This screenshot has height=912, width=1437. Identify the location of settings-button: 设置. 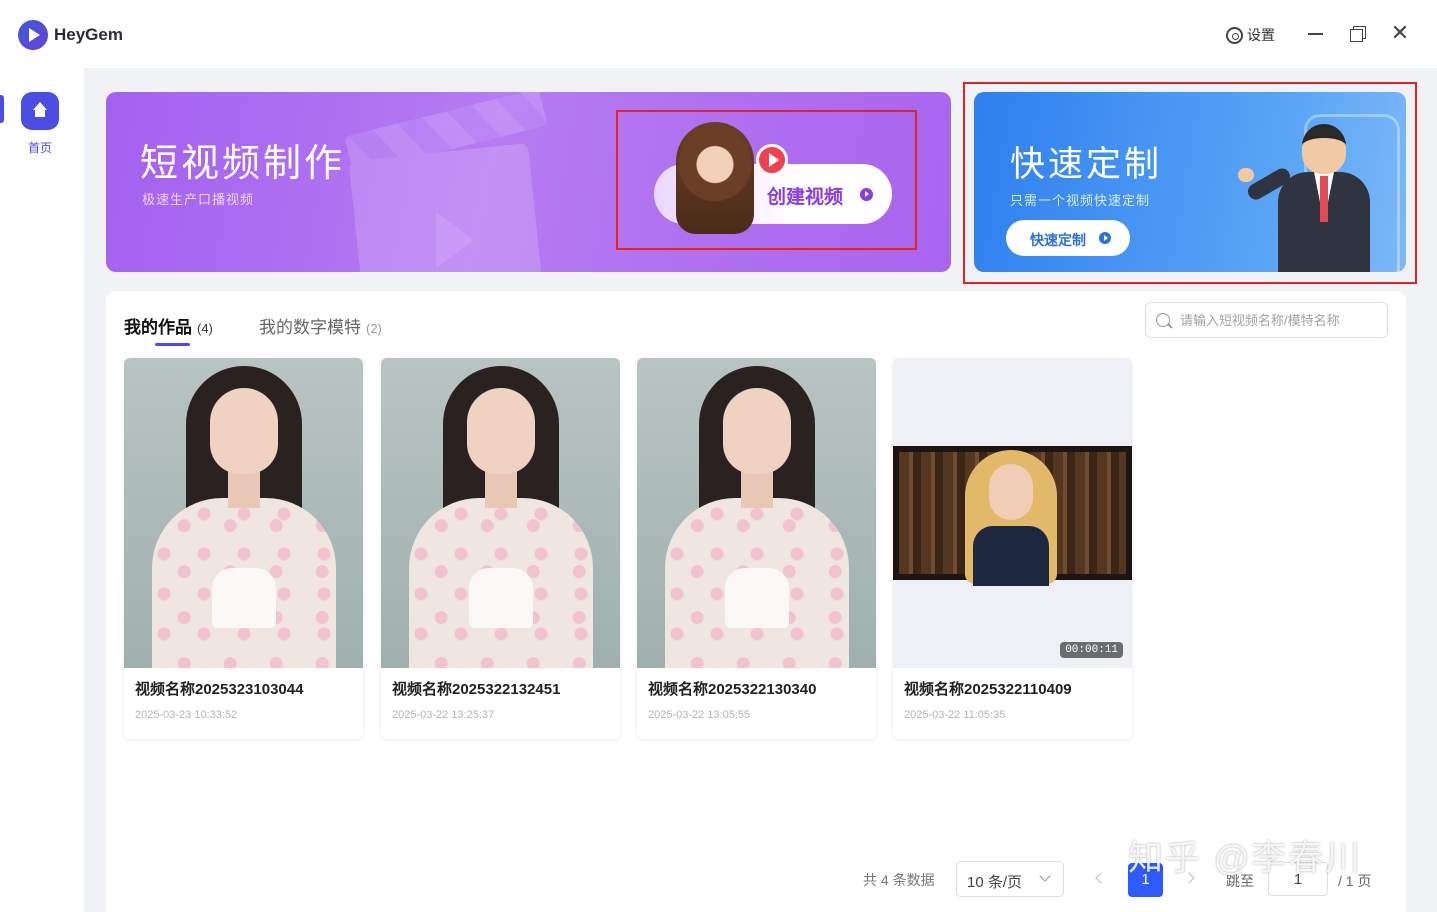
(1250, 35).